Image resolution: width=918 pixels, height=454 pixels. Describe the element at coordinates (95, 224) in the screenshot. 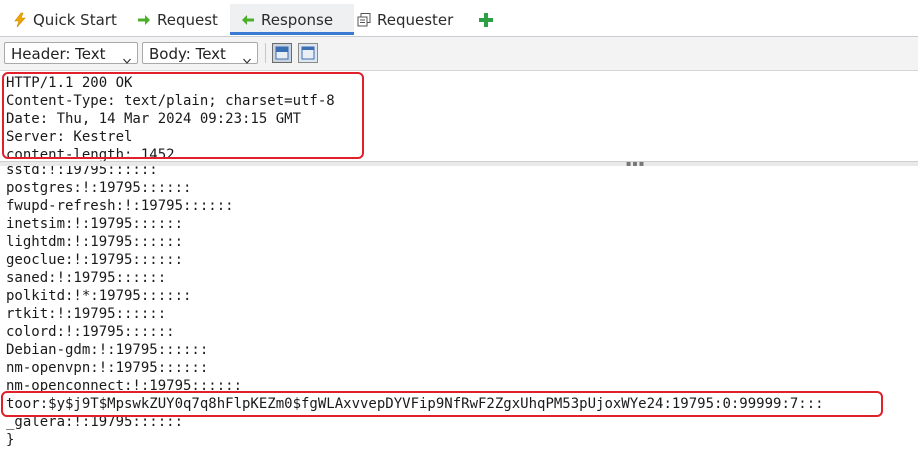

I see `body-line: inetsim:!:19795::::::` at that location.